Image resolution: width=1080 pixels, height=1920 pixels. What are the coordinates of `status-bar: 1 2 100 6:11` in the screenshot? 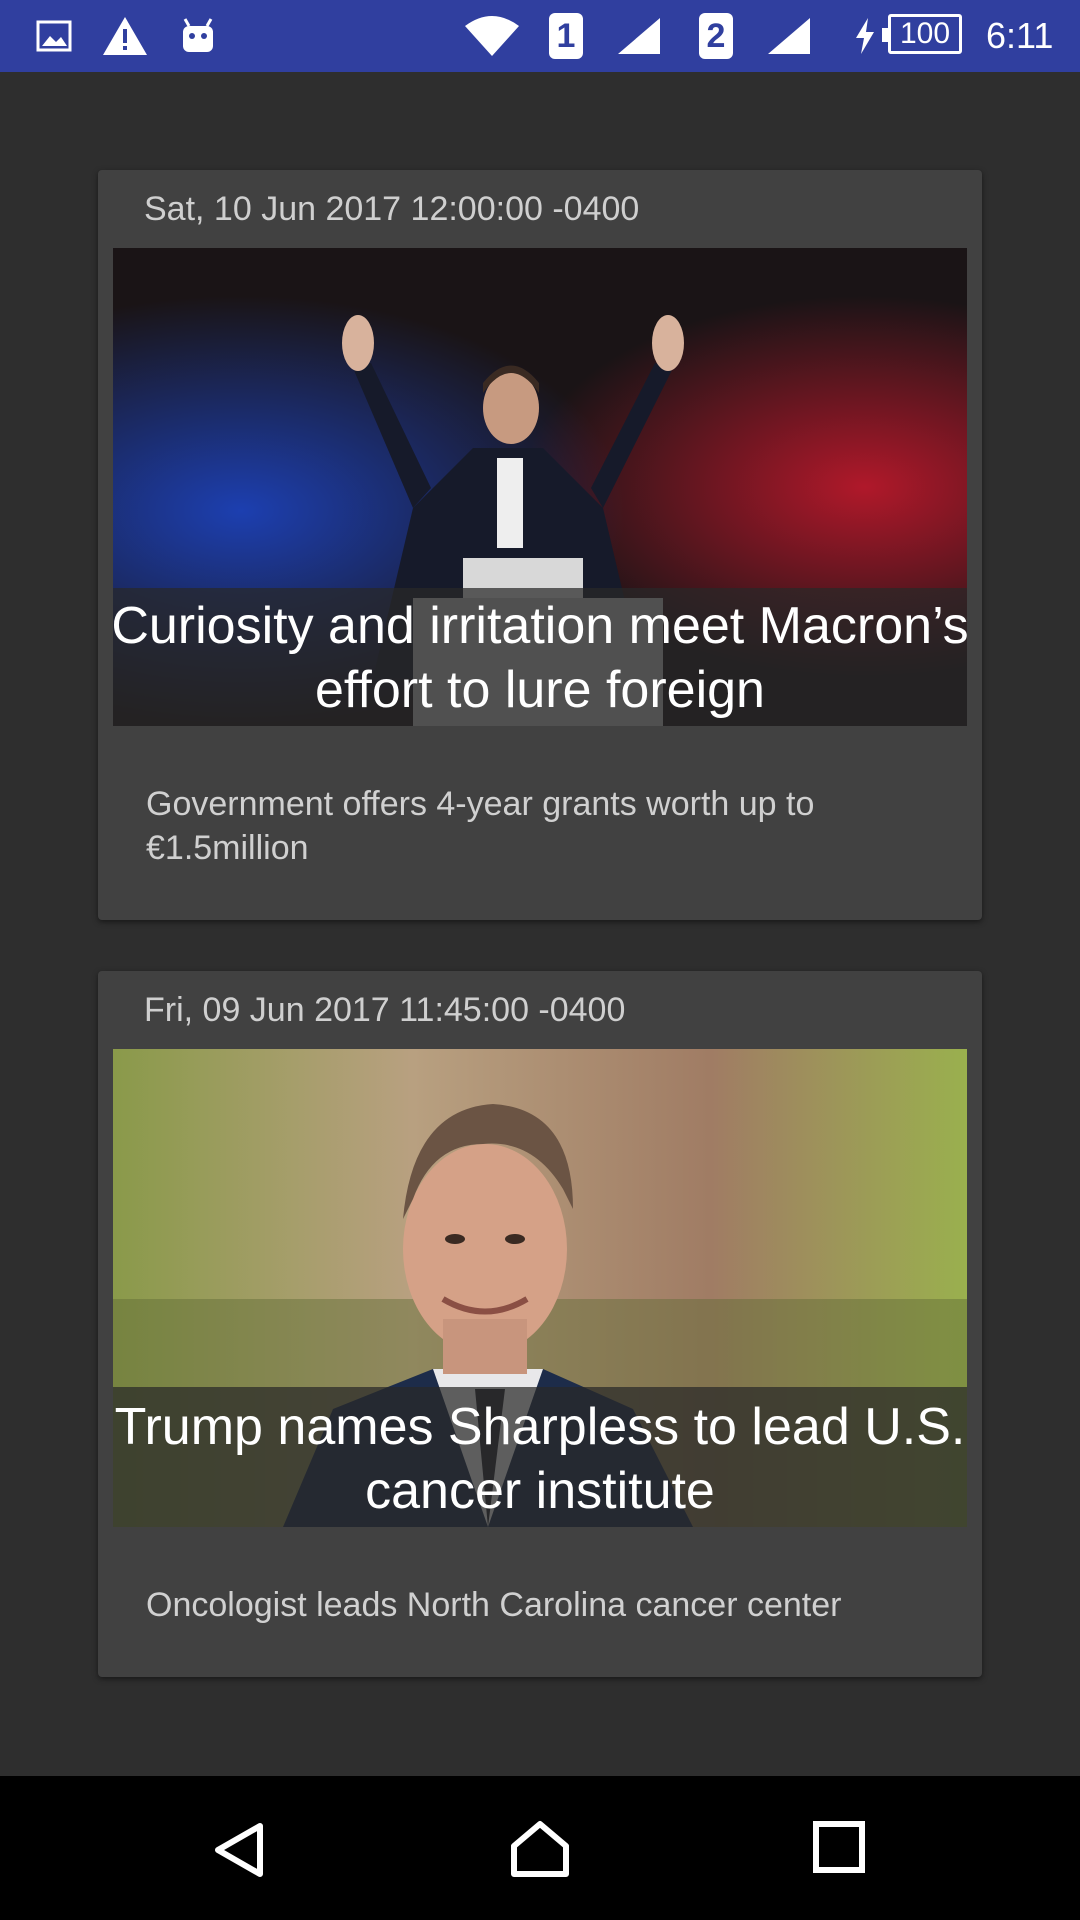 It's located at (540, 36).